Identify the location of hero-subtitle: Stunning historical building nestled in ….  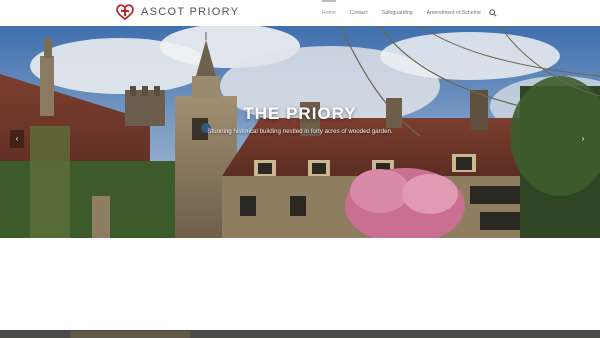
(300, 131).